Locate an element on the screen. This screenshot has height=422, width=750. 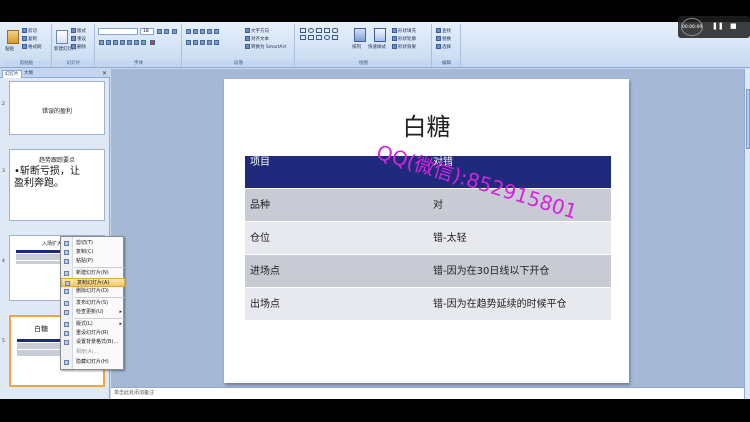
menu-item-delete-slide: 删除幻灯片(D) is located at coordinates (93, 291).